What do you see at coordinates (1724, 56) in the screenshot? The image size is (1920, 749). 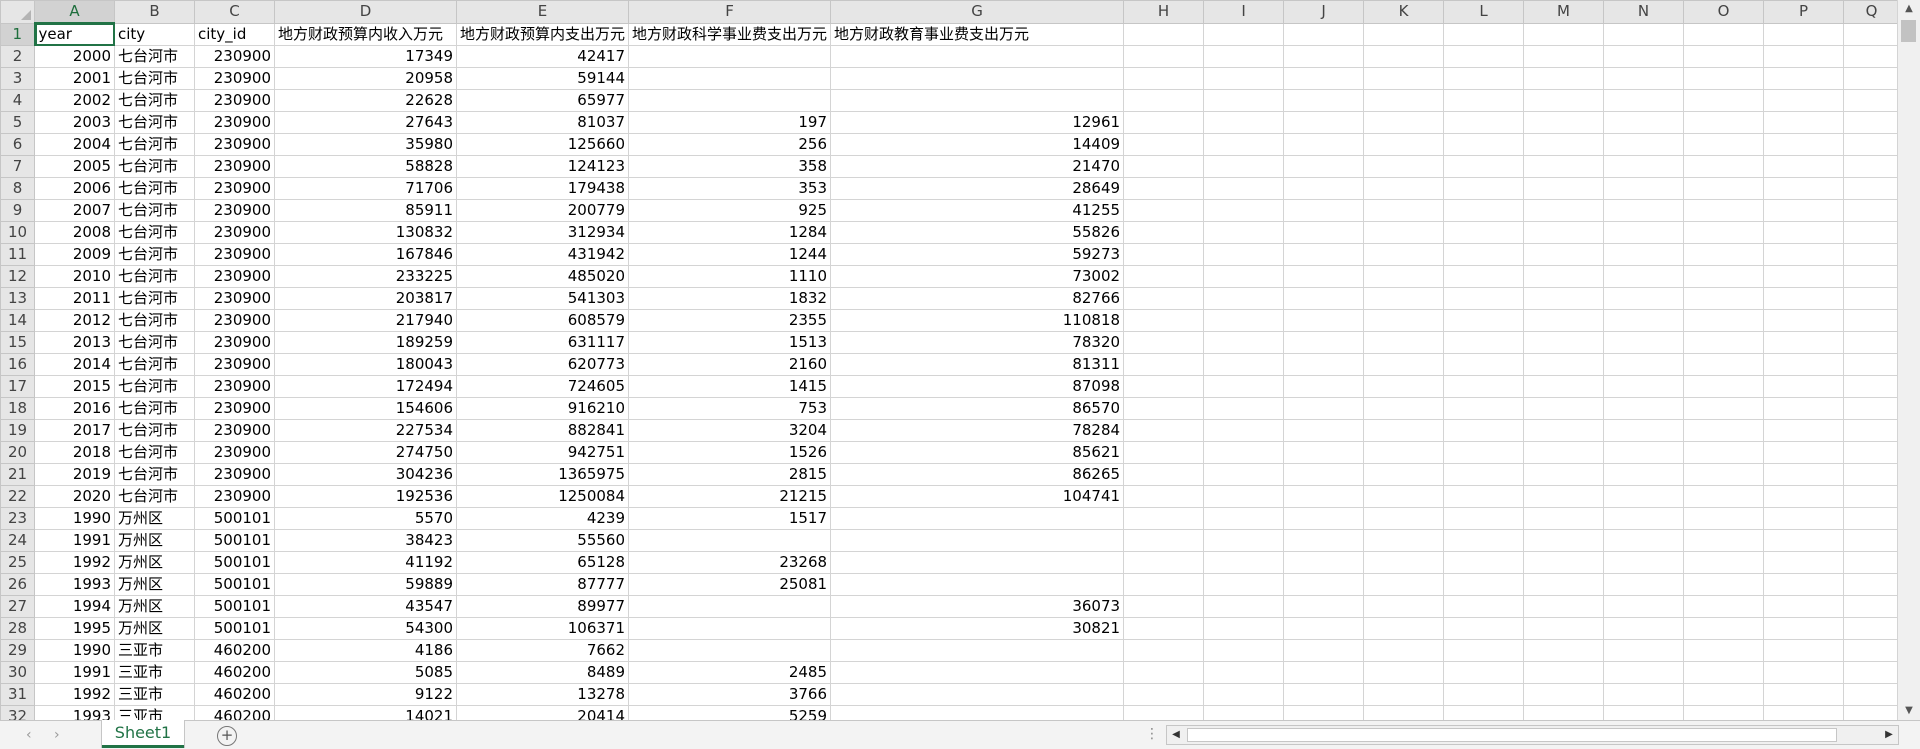 I see `cell-o2` at bounding box center [1724, 56].